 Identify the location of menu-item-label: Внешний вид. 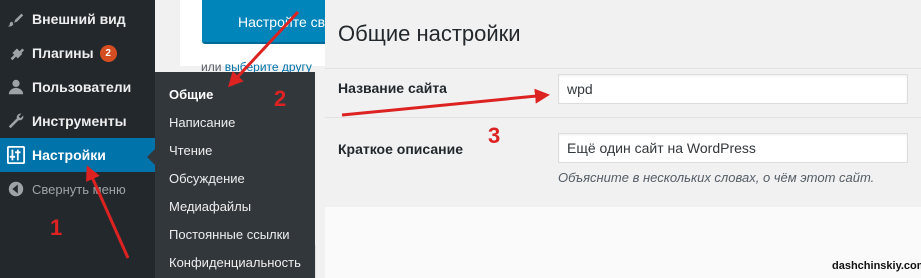
(79, 19).